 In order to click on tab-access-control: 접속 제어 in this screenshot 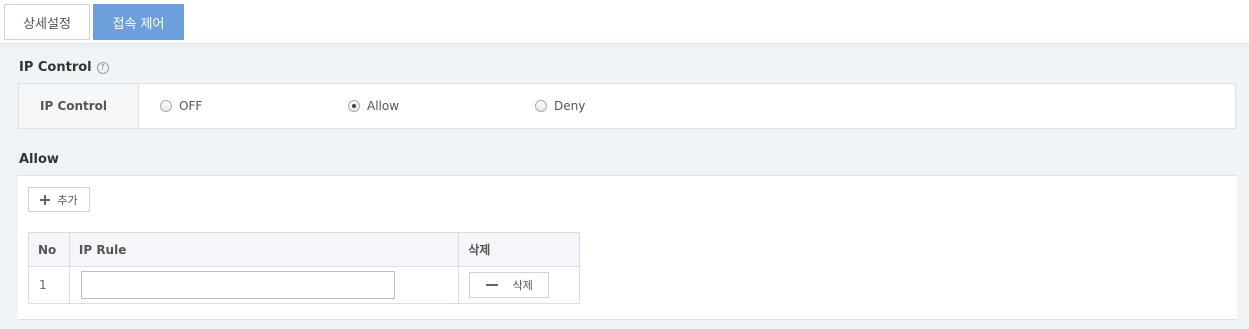, I will do `click(138, 22)`.